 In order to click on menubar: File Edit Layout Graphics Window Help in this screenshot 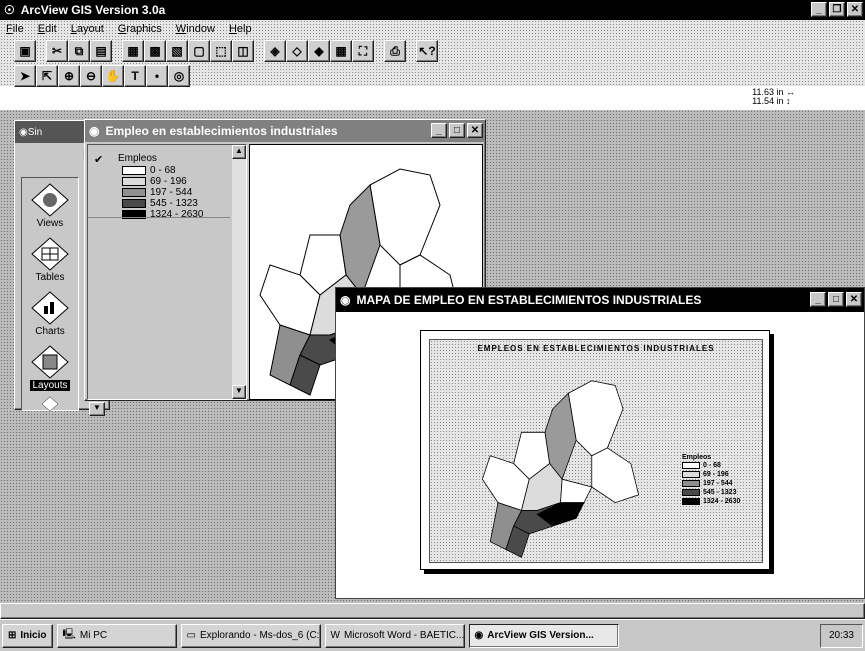, I will do `click(432, 29)`.